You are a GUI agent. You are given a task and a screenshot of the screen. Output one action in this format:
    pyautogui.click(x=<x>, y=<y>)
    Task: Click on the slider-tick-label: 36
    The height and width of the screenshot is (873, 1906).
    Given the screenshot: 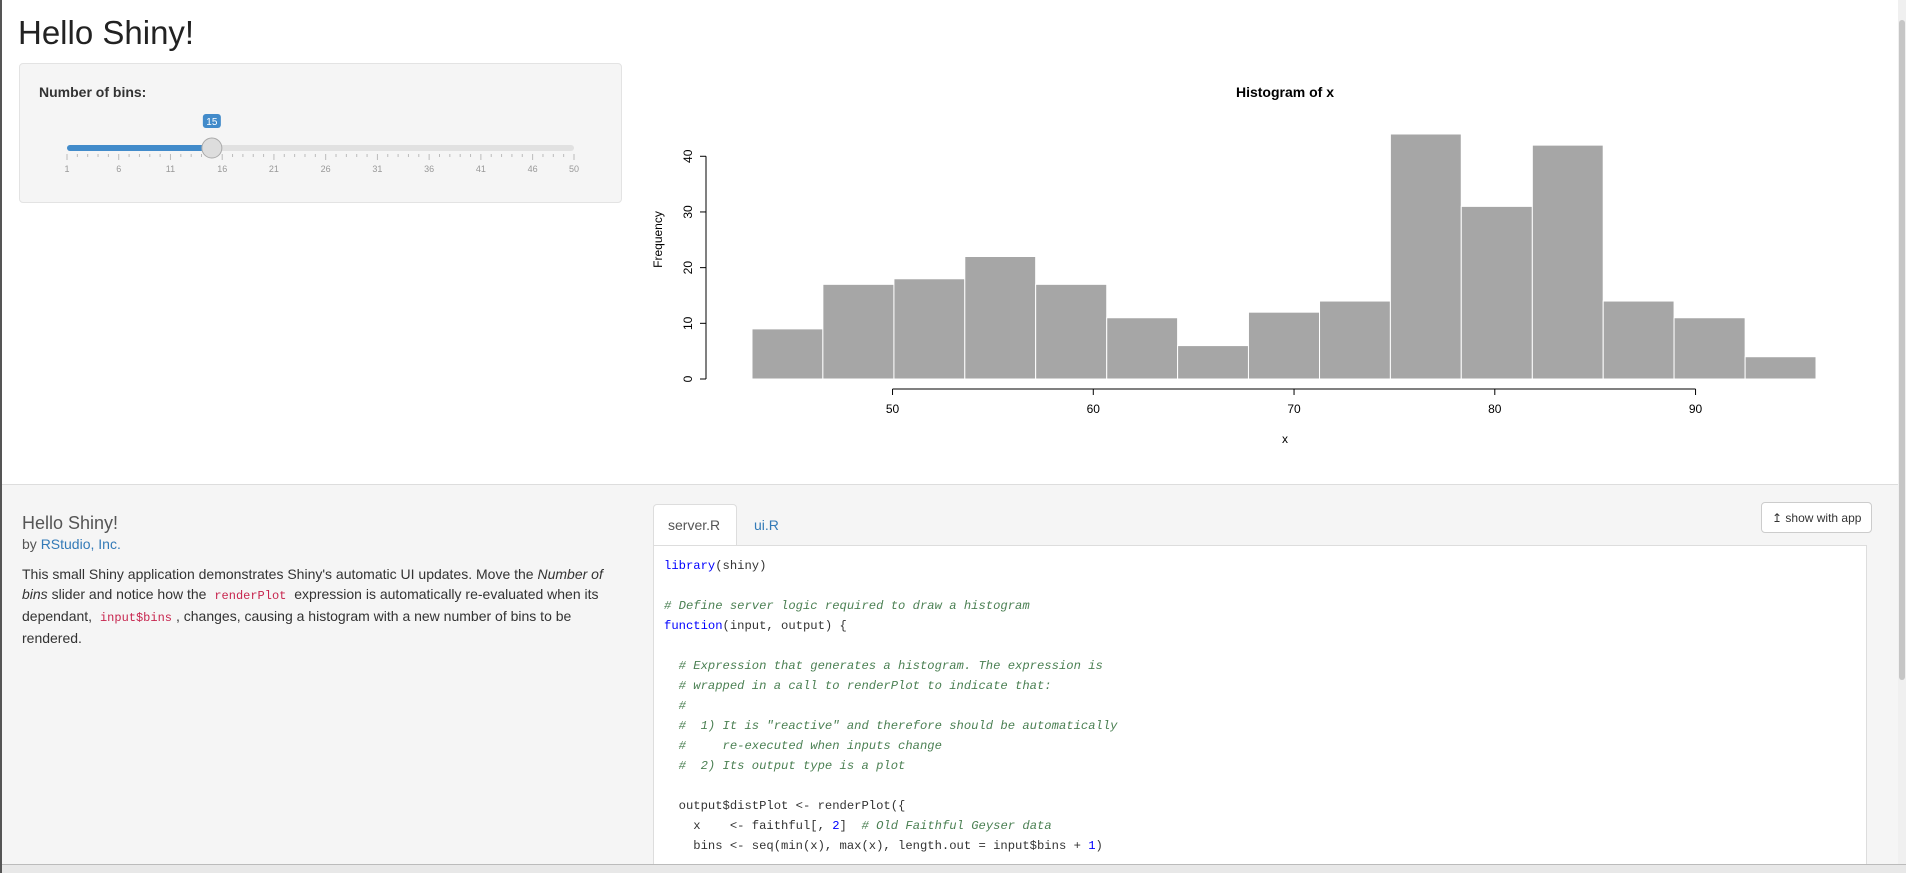 What is the action you would take?
    pyautogui.click(x=429, y=169)
    